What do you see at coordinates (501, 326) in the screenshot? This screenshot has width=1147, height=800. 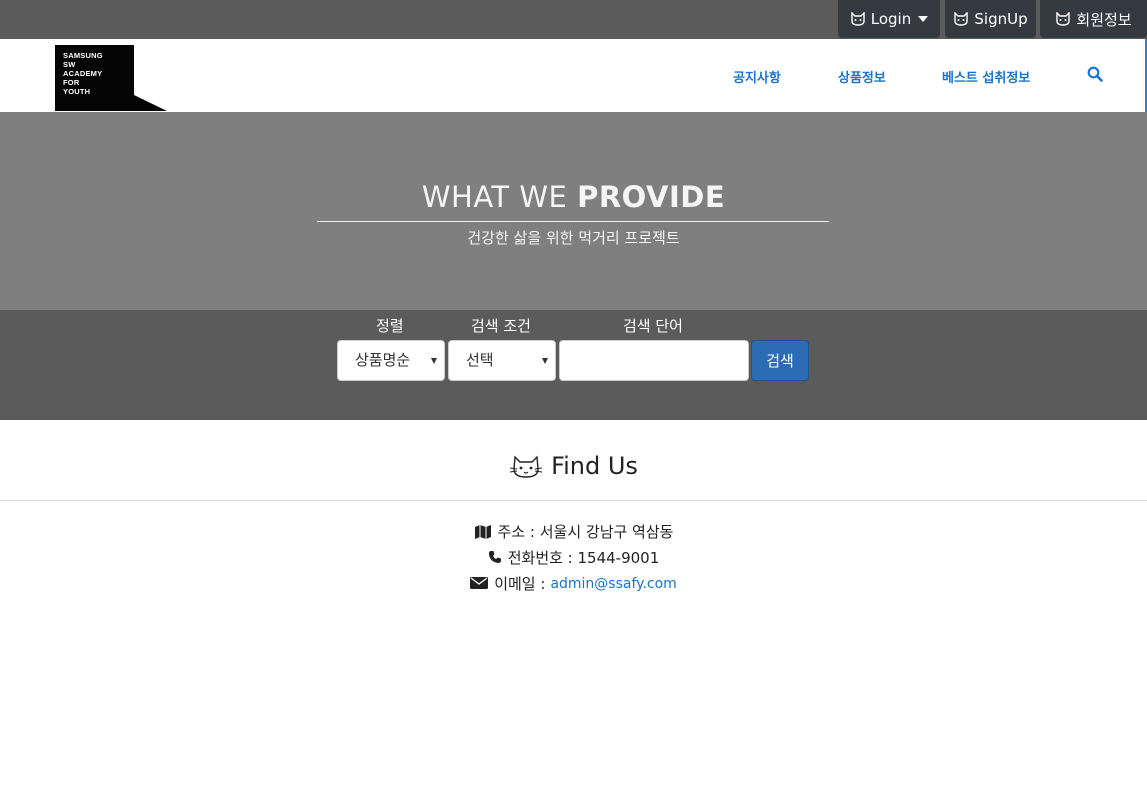 I see `condition-label: 검색 조건` at bounding box center [501, 326].